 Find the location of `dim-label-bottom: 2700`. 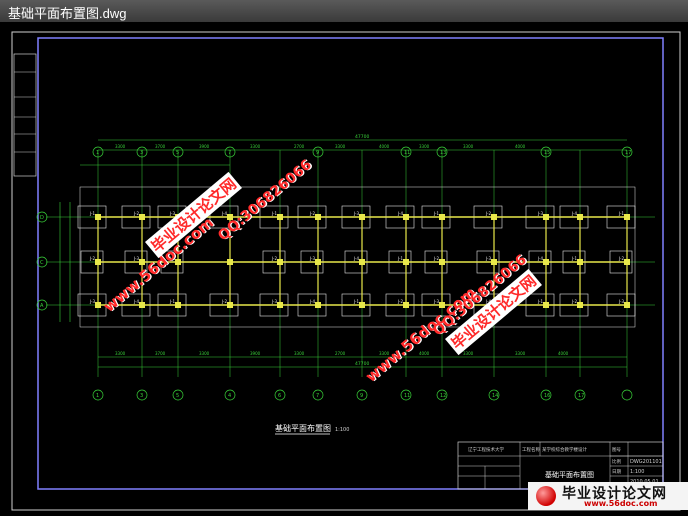

dim-label-bottom: 2700 is located at coordinates (340, 353).